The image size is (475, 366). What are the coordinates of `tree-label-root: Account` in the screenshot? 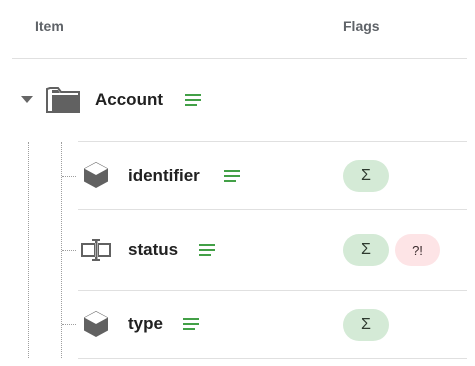 It's located at (129, 99).